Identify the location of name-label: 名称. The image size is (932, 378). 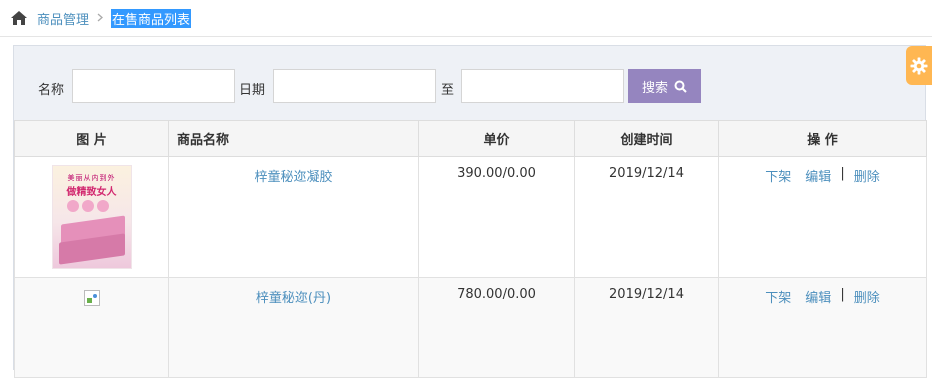
(51, 90).